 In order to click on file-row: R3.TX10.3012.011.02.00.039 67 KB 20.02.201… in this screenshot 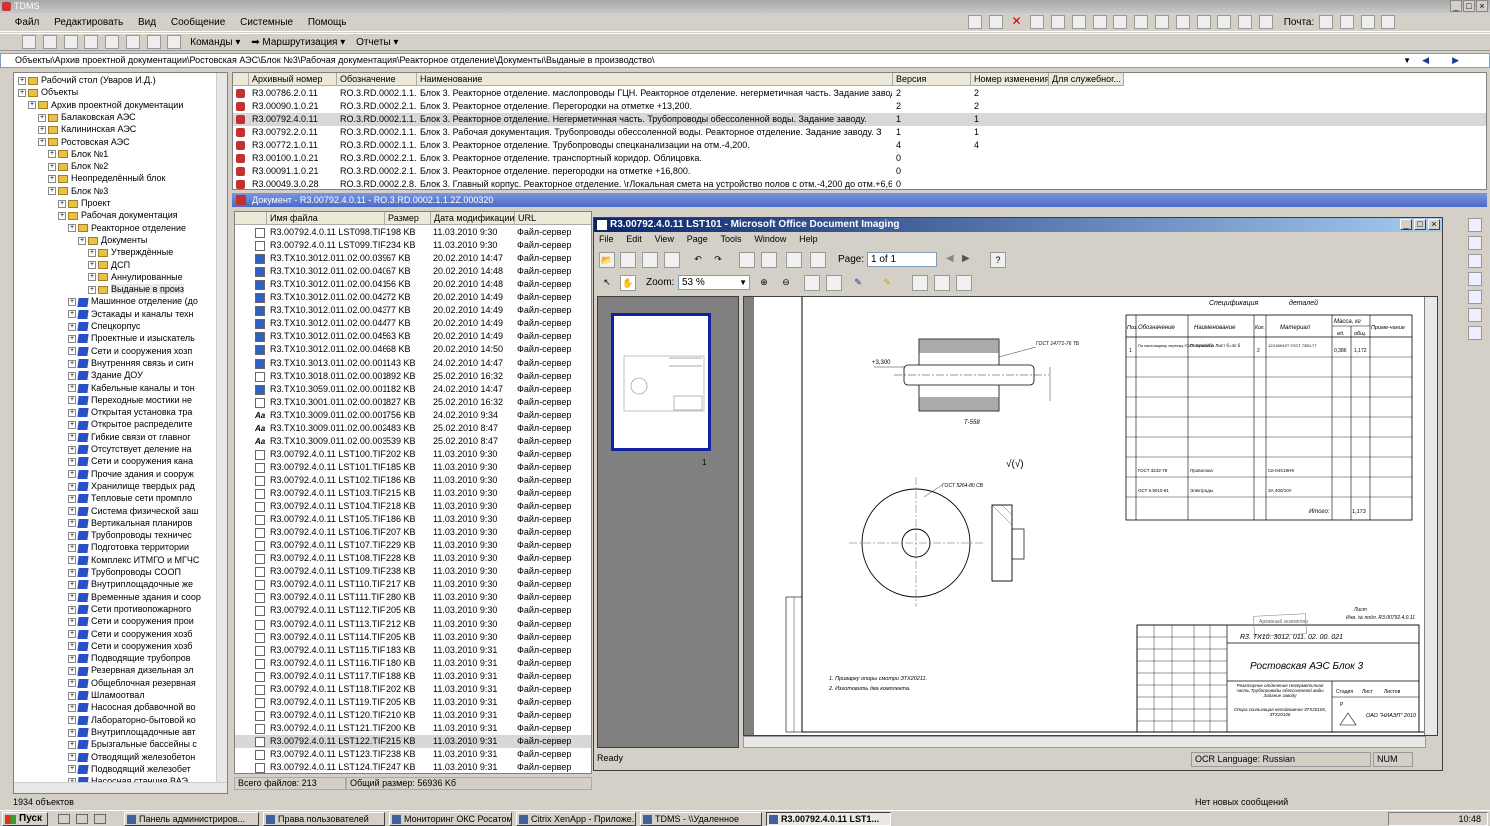, I will do `click(413, 258)`.